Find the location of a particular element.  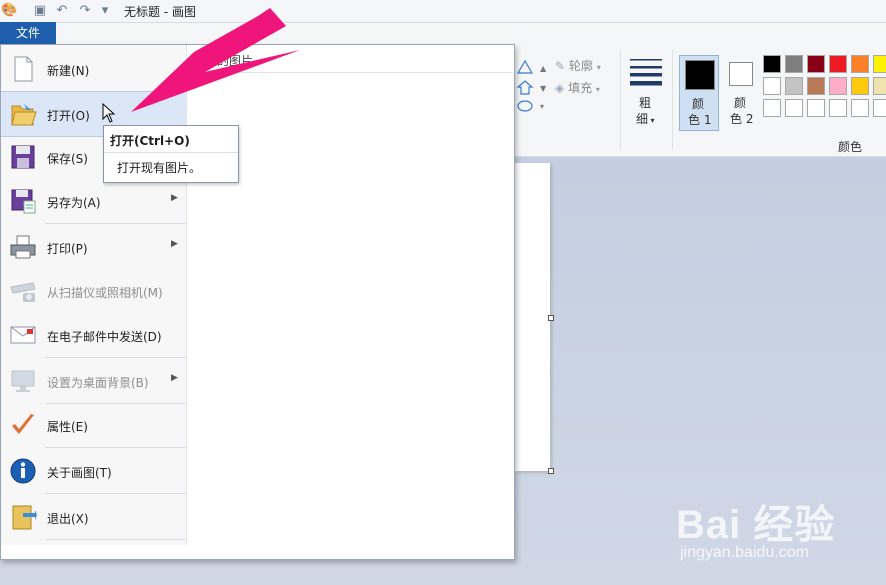

info-icon is located at coordinates (23, 471).